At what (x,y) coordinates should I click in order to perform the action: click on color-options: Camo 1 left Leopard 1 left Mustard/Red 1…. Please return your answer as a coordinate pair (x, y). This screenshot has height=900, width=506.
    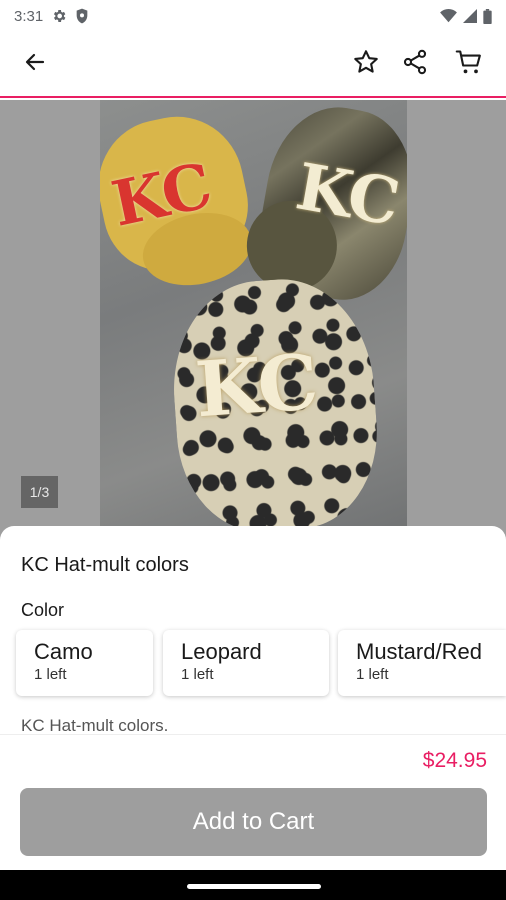
    Looking at the image, I should click on (261, 663).